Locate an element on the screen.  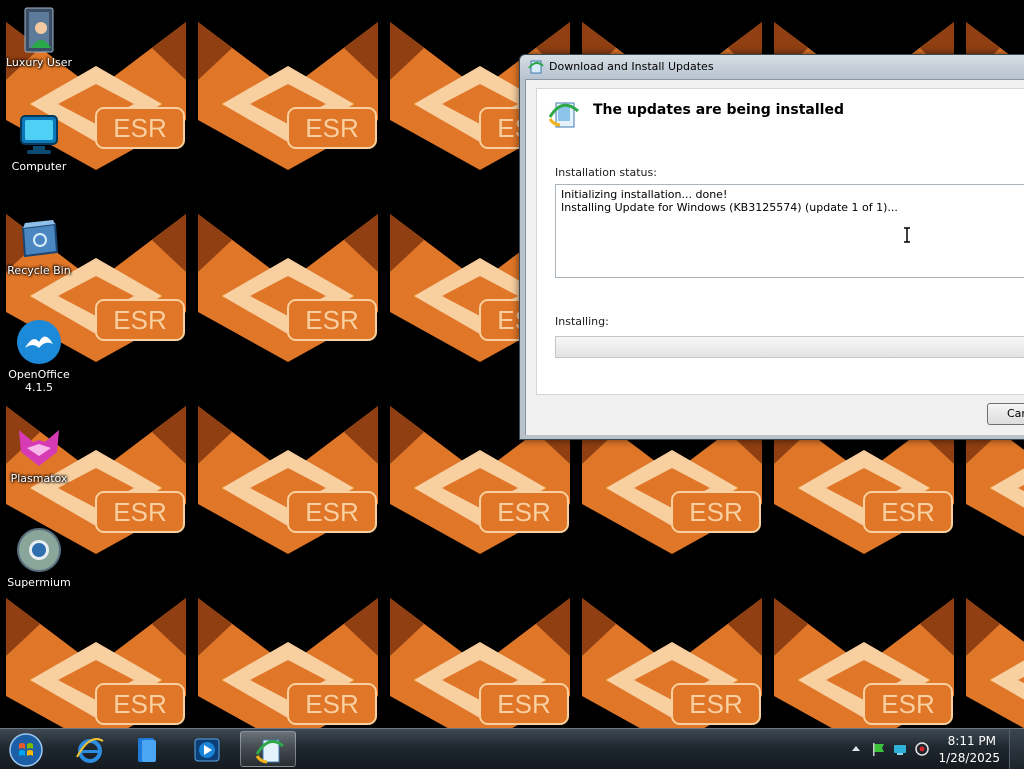
cancel-button: Cance is located at coordinates (1005, 414).